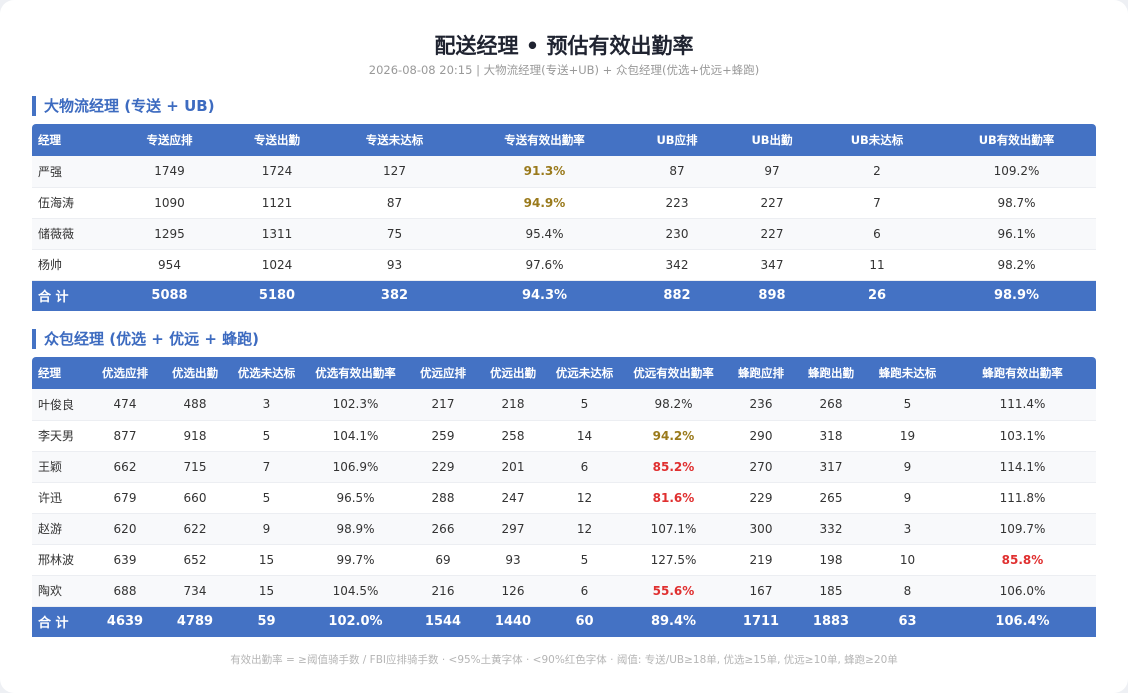  I want to click on table-cell: 12, so click(584, 498).